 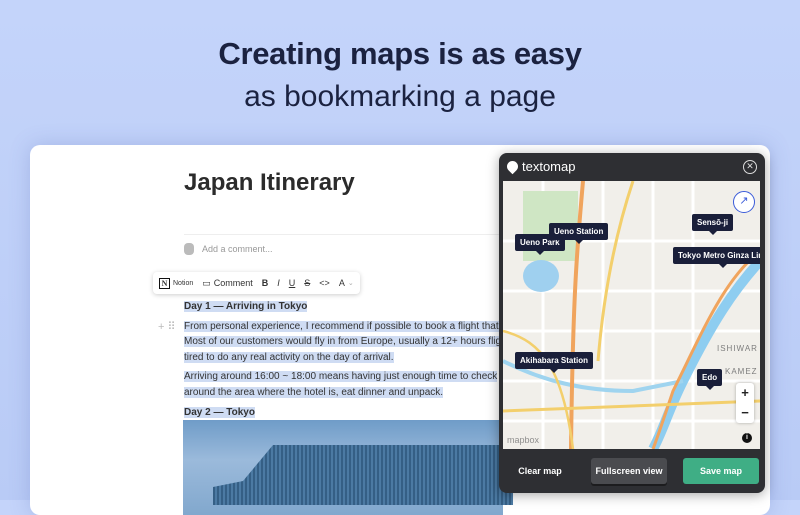 I want to click on map-pin-logo-icon, so click(x=512, y=166).